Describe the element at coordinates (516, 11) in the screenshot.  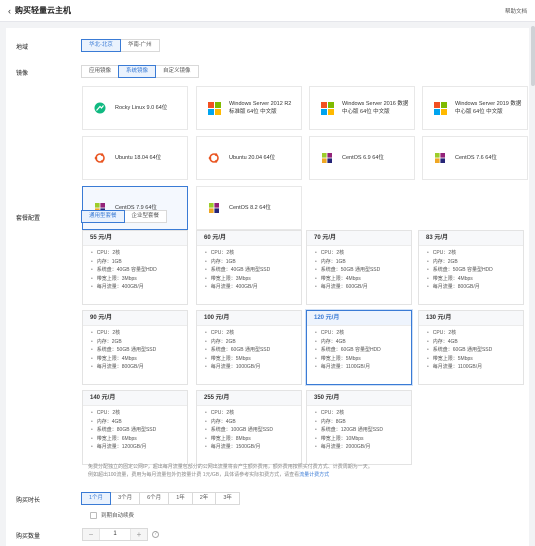
I see `help-docs-link: 帮助文档` at that location.